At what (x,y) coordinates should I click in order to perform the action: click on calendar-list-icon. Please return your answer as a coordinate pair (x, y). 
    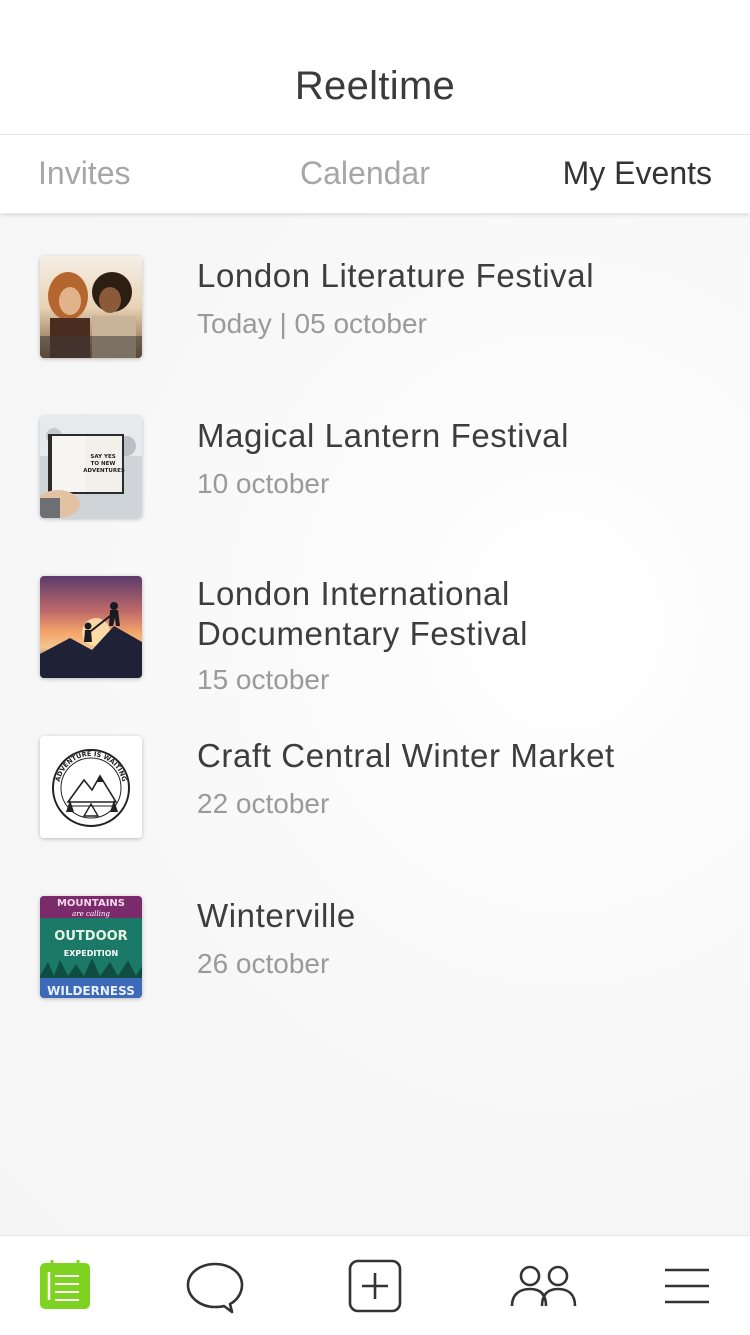
    Looking at the image, I should click on (65, 1284).